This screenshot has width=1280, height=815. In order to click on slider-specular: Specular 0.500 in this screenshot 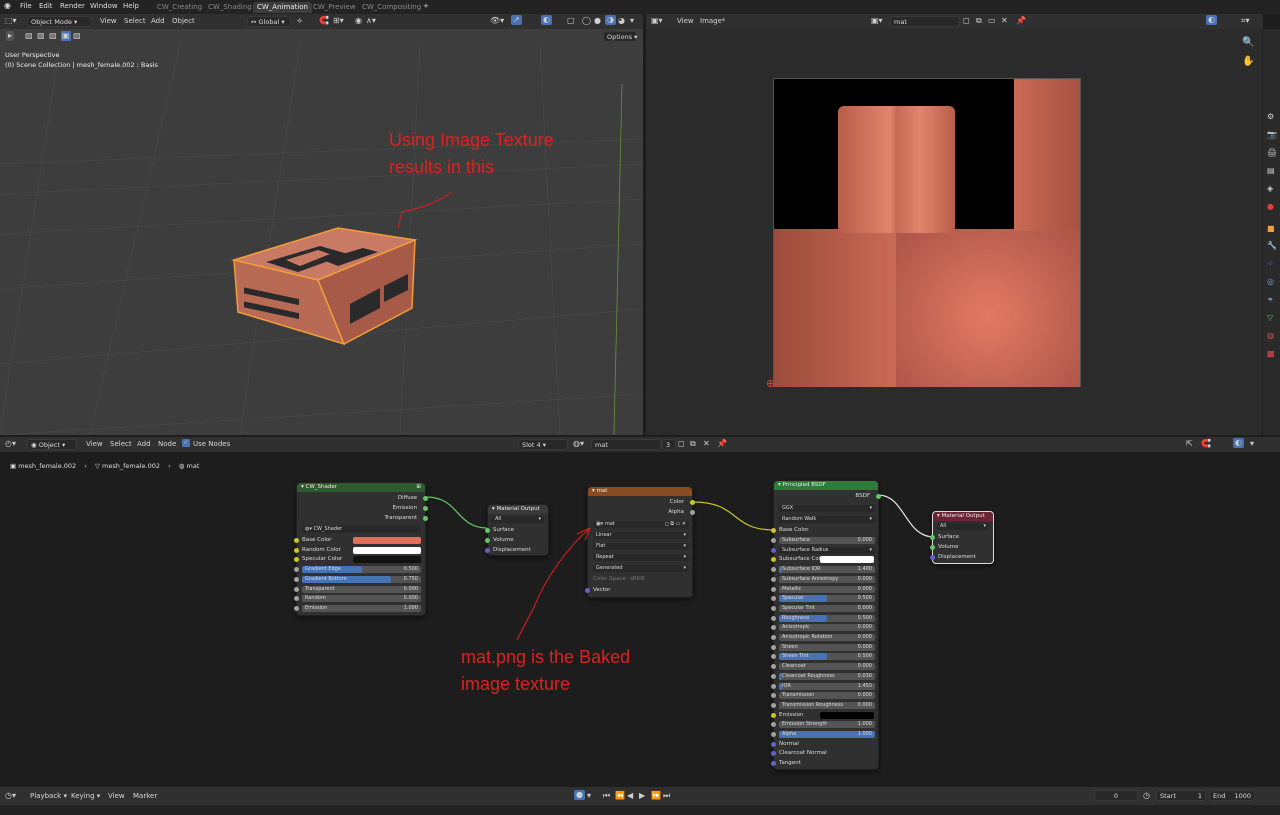, I will do `click(827, 599)`.